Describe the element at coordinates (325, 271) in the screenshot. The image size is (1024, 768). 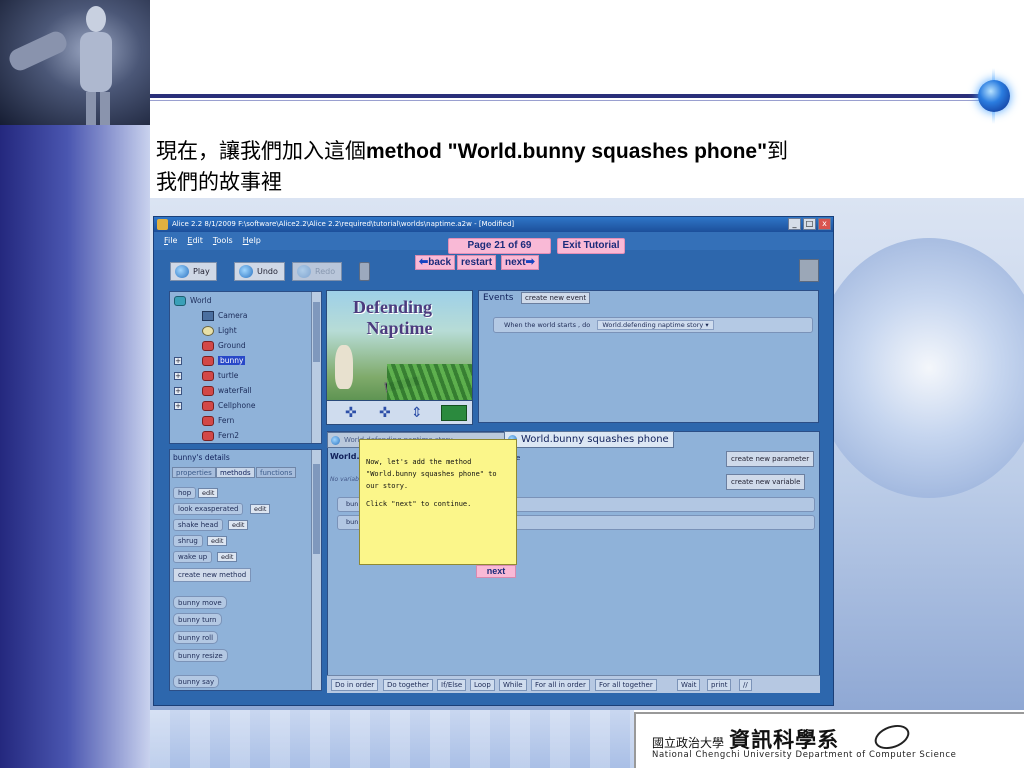
I see `redo-label: Redo` at that location.